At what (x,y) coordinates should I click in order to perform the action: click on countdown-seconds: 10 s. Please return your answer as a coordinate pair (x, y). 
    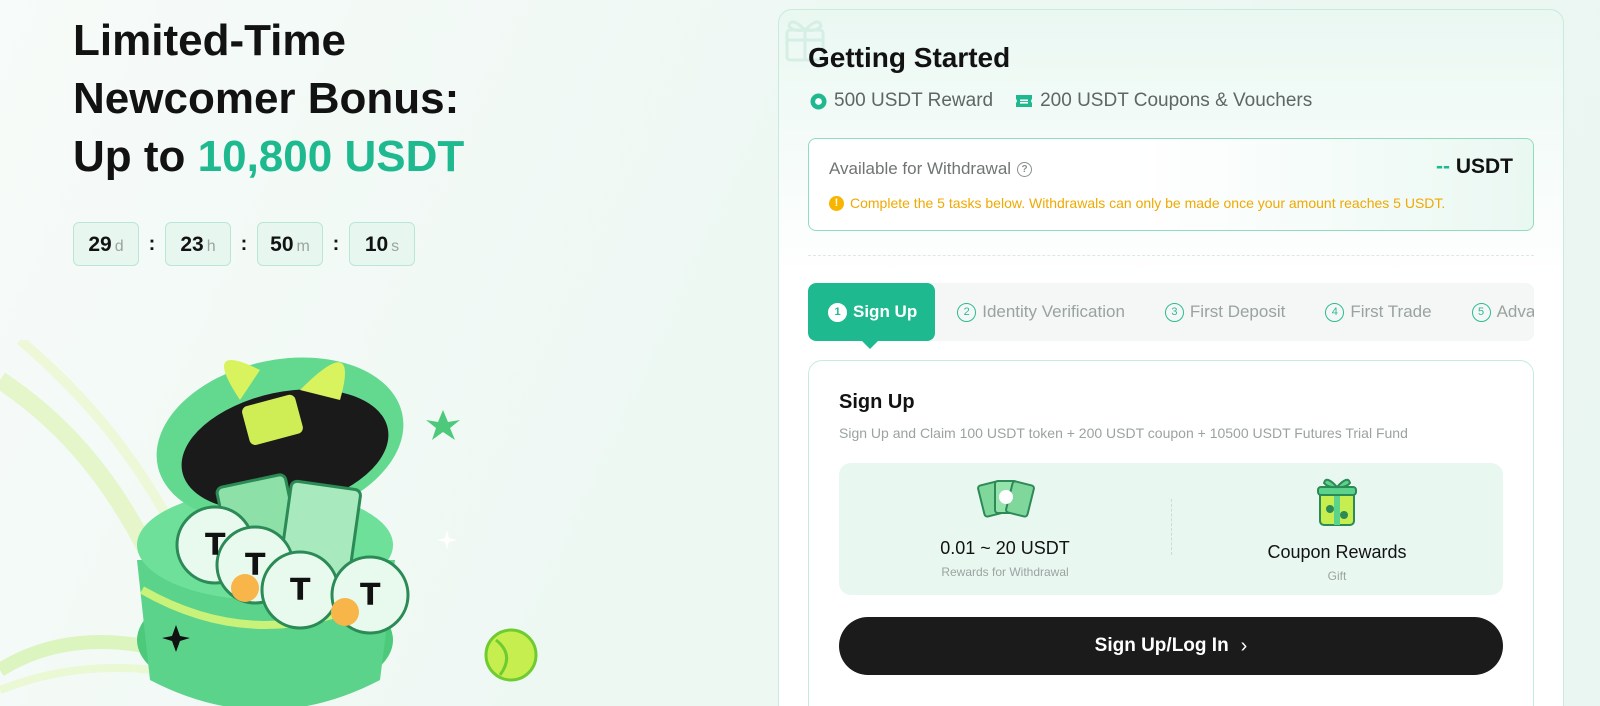
    Looking at the image, I should click on (382, 244).